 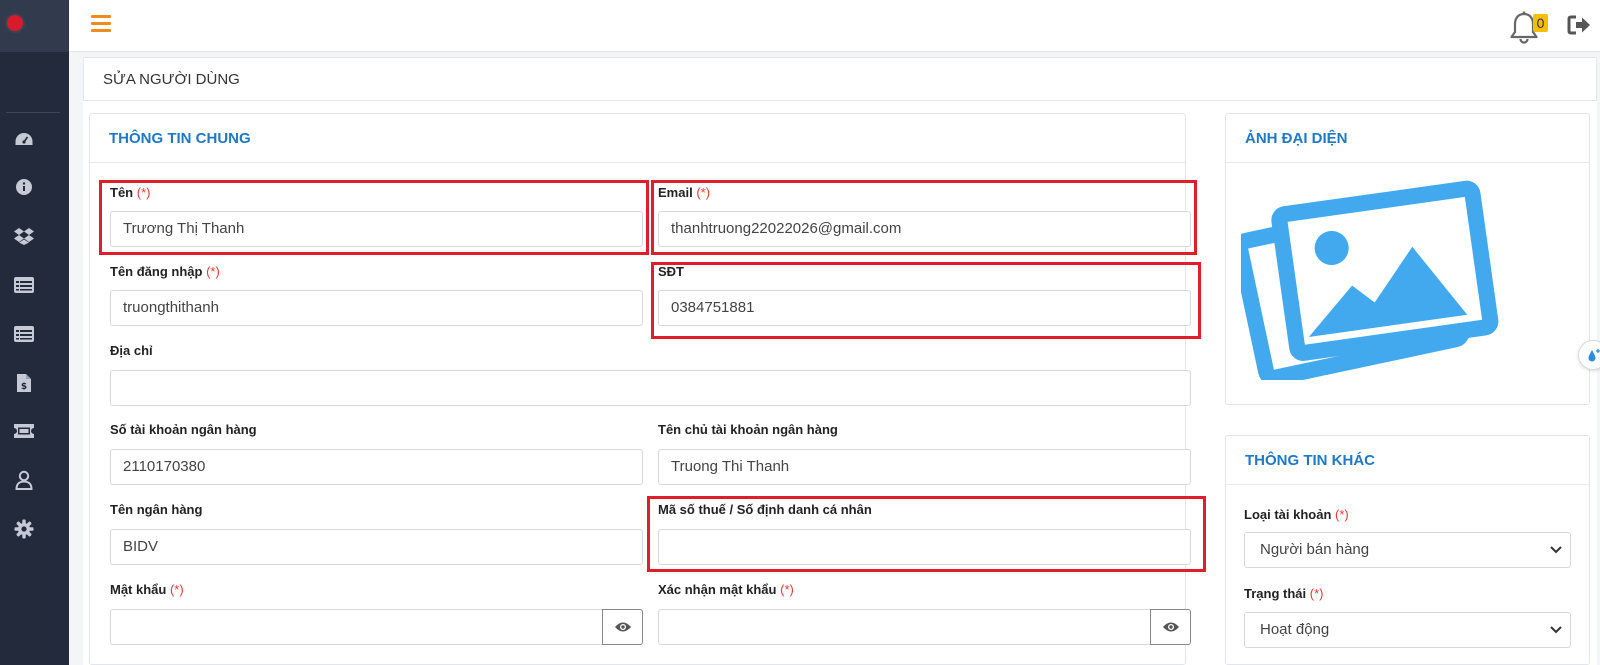 What do you see at coordinates (183, 429) in the screenshot?
I see `bank-account-label: Số tài khoản ngân hàng` at bounding box center [183, 429].